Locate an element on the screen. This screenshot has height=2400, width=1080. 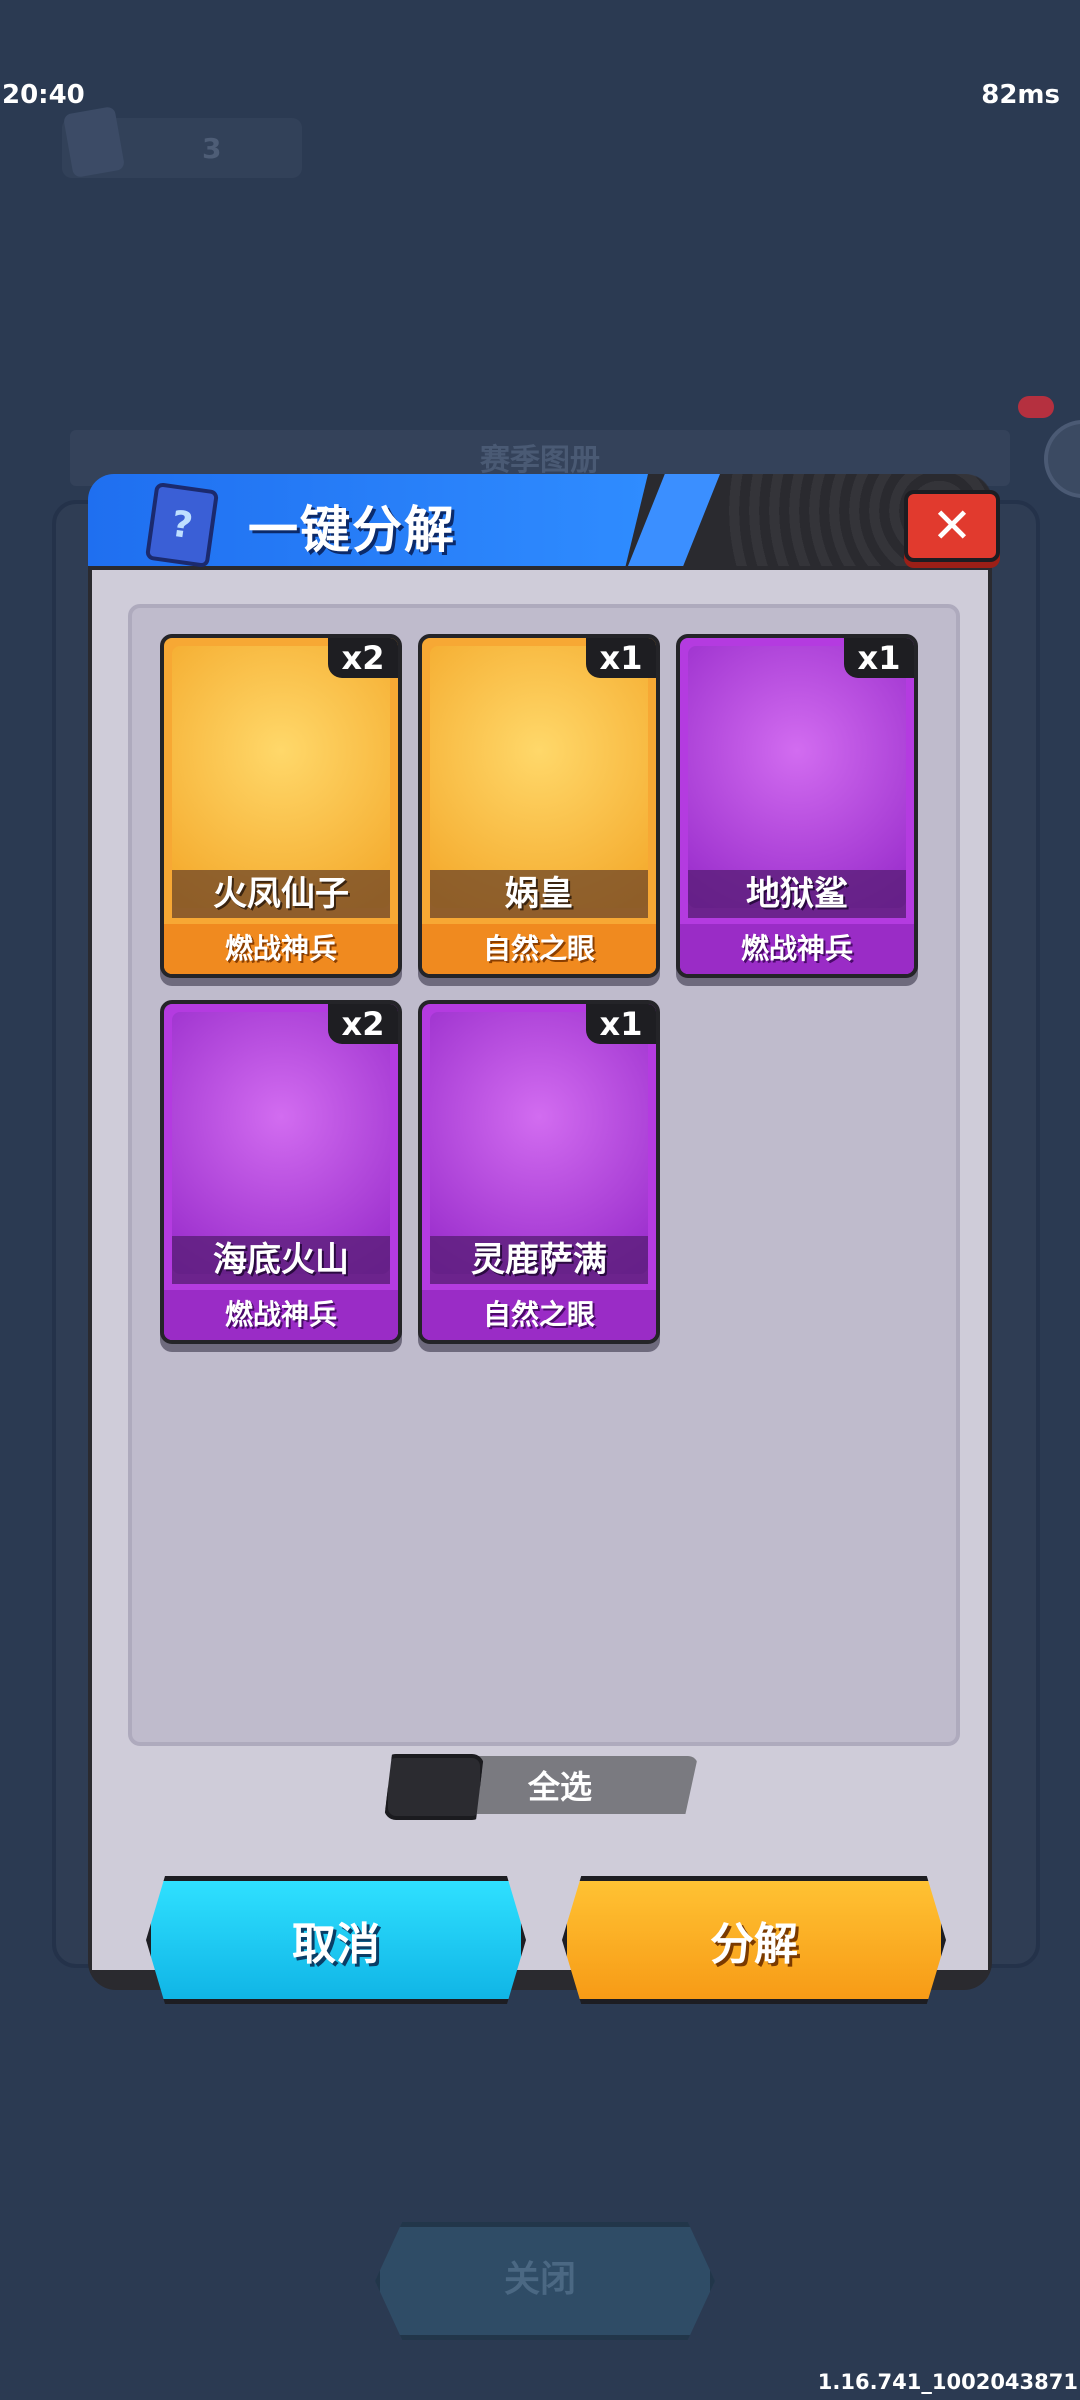
background-album-title: 赛季图册 is located at coordinates (540, 460).